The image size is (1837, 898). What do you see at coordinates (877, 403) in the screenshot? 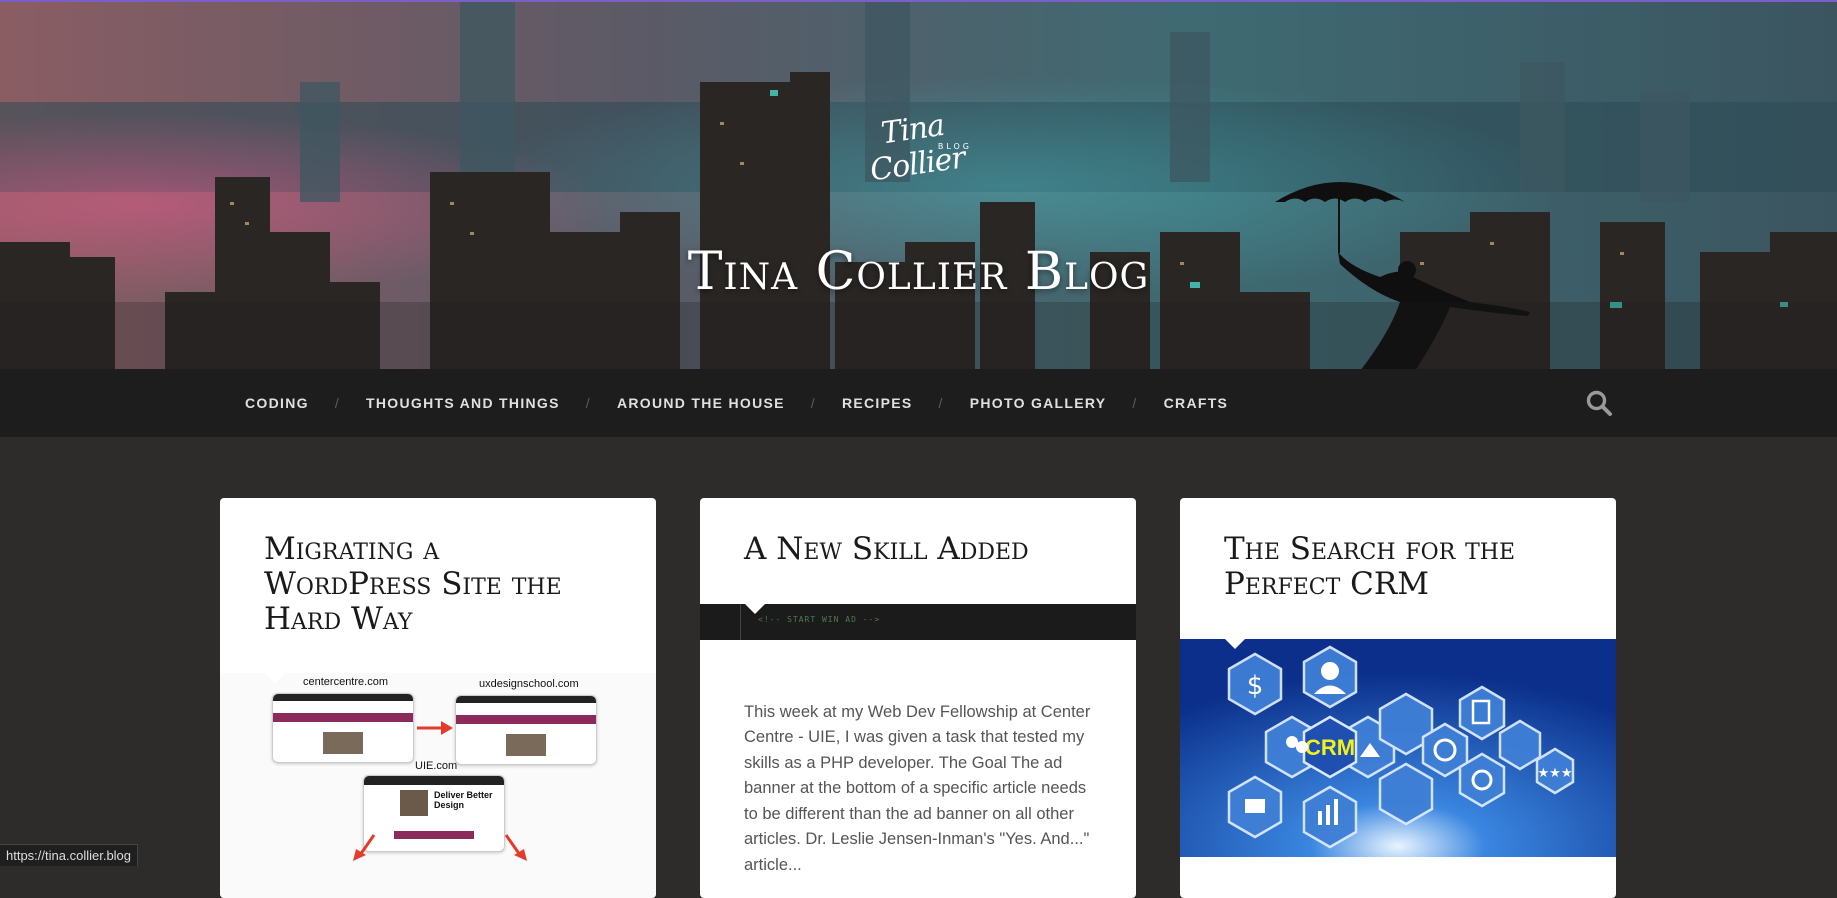
I see `nav-item-recipes: RECIPES` at bounding box center [877, 403].